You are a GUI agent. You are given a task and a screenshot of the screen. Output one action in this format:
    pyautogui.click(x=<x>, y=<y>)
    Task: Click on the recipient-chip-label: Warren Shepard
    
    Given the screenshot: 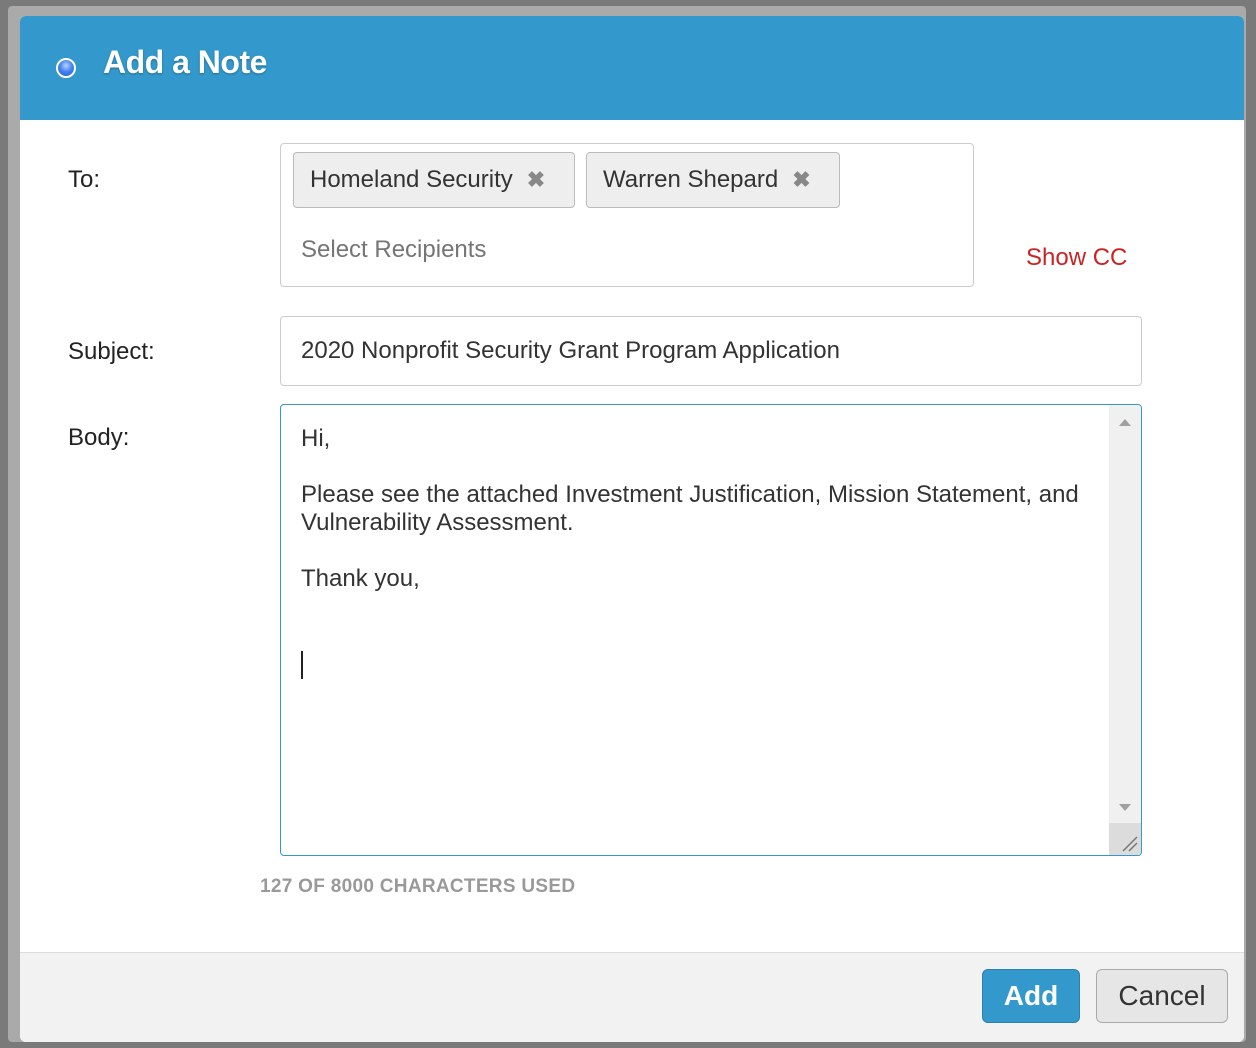 What is the action you would take?
    pyautogui.click(x=691, y=179)
    